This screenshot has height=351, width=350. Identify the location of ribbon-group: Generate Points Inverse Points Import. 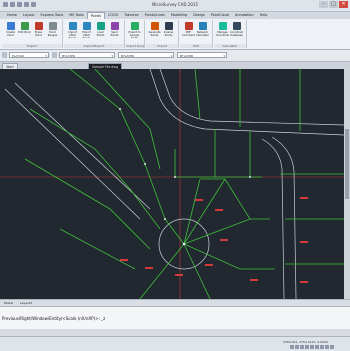
(162, 34).